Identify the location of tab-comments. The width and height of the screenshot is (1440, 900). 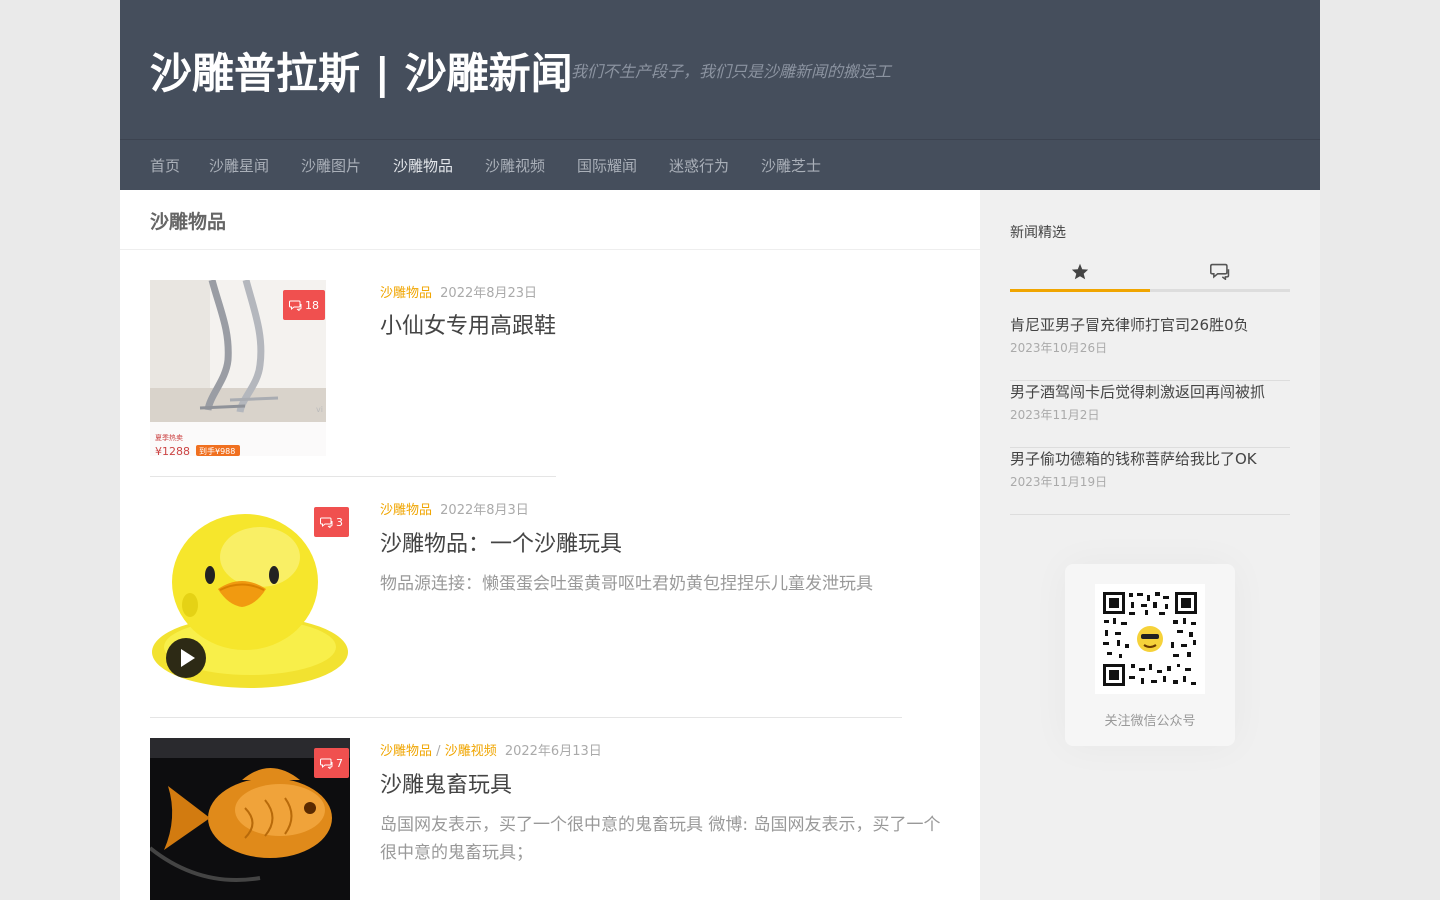
(1220, 271).